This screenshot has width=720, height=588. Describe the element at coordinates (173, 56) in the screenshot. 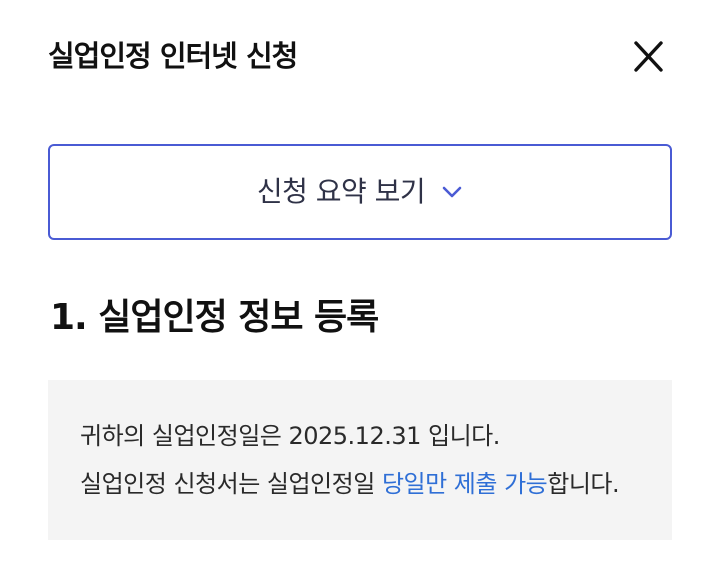

I see `page-title: 실업인정 인터넷 신청` at that location.